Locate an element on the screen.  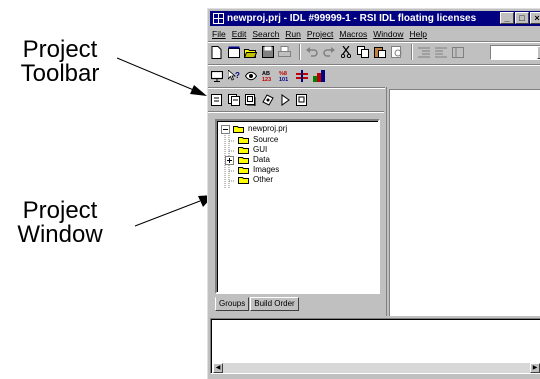
collapse-icon is located at coordinates (225, 129).